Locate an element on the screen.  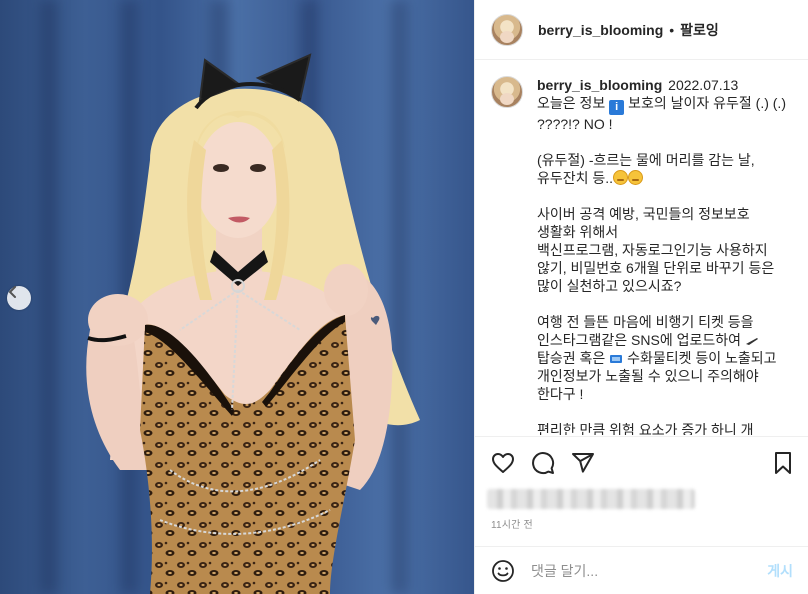
post-time: 11시간 전 is located at coordinates (512, 525).